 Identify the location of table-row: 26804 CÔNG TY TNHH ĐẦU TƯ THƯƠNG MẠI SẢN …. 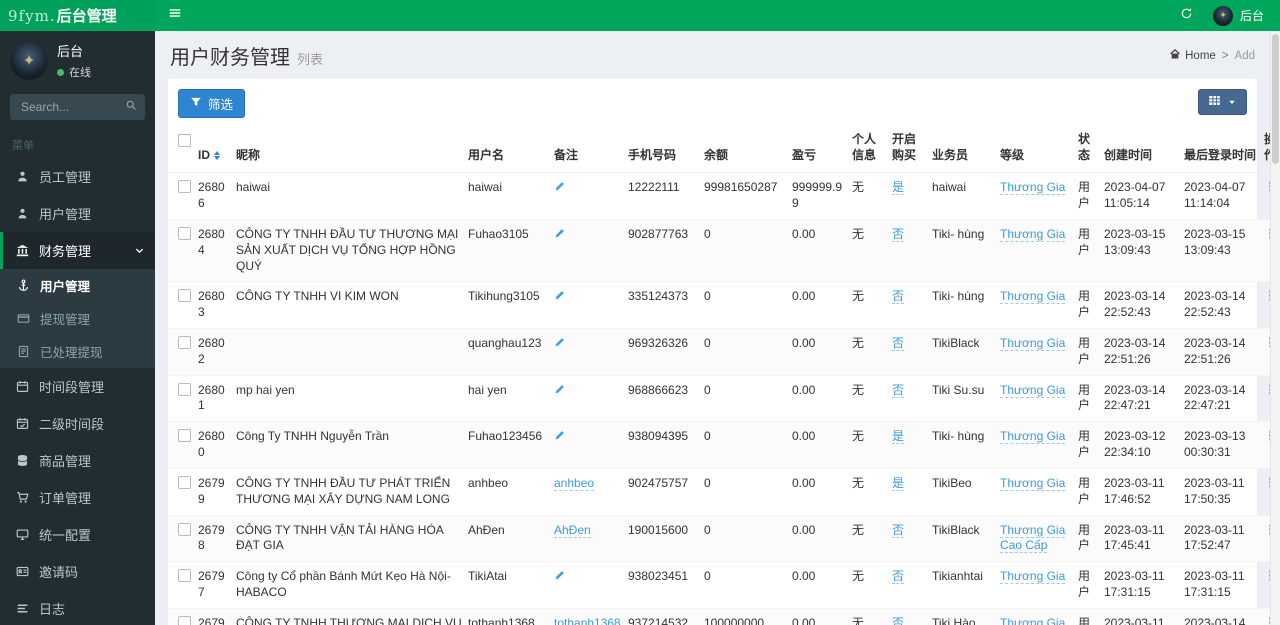
(724, 251).